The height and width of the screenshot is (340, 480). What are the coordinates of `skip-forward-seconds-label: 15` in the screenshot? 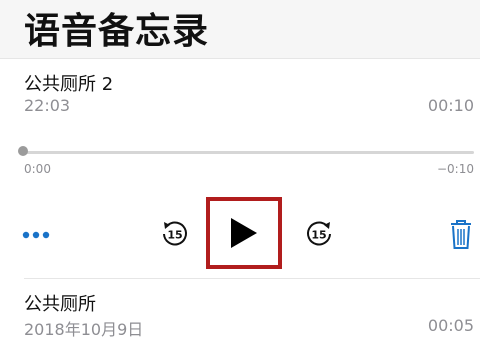 It's located at (318, 235).